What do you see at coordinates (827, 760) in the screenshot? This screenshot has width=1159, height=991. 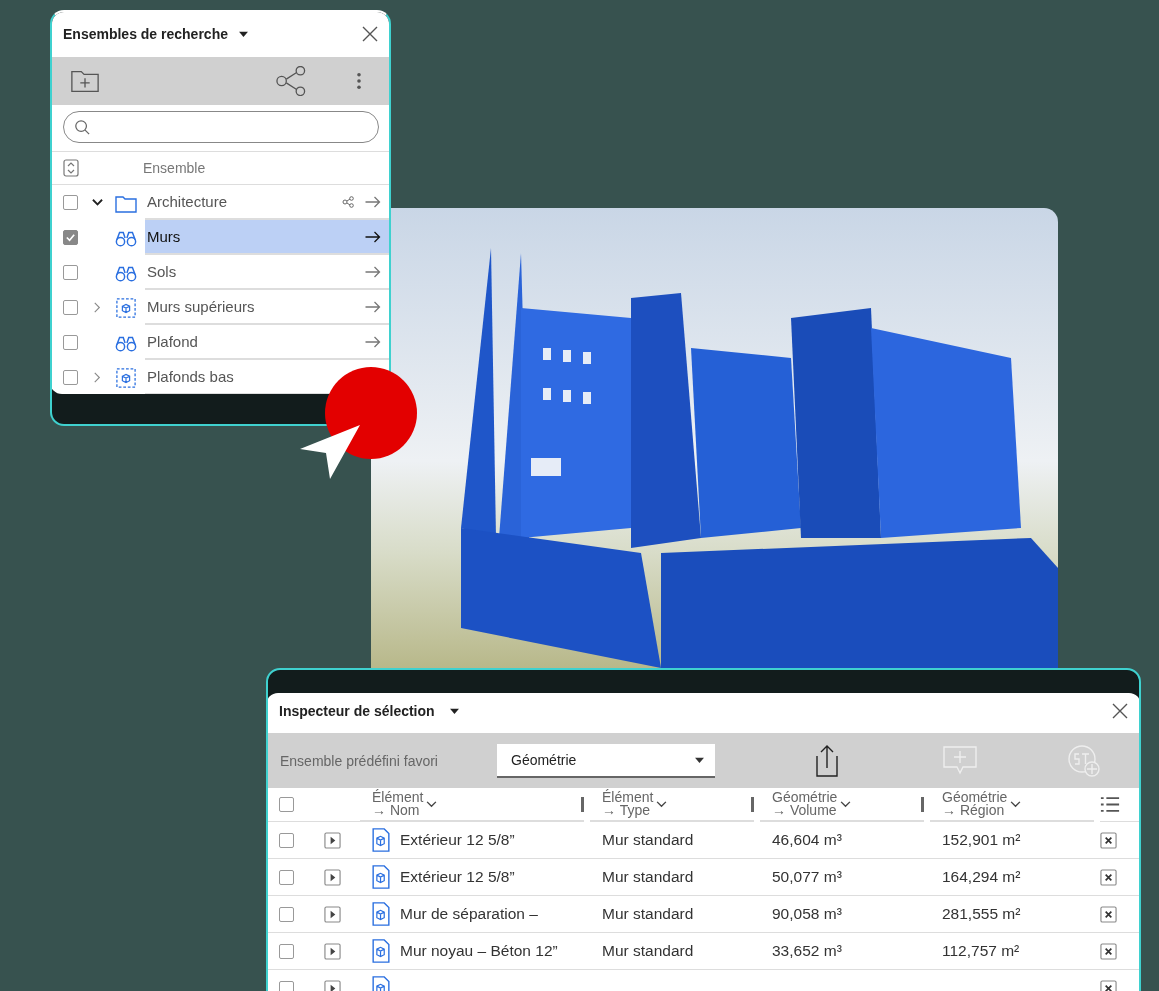 I see `export-icon` at bounding box center [827, 760].